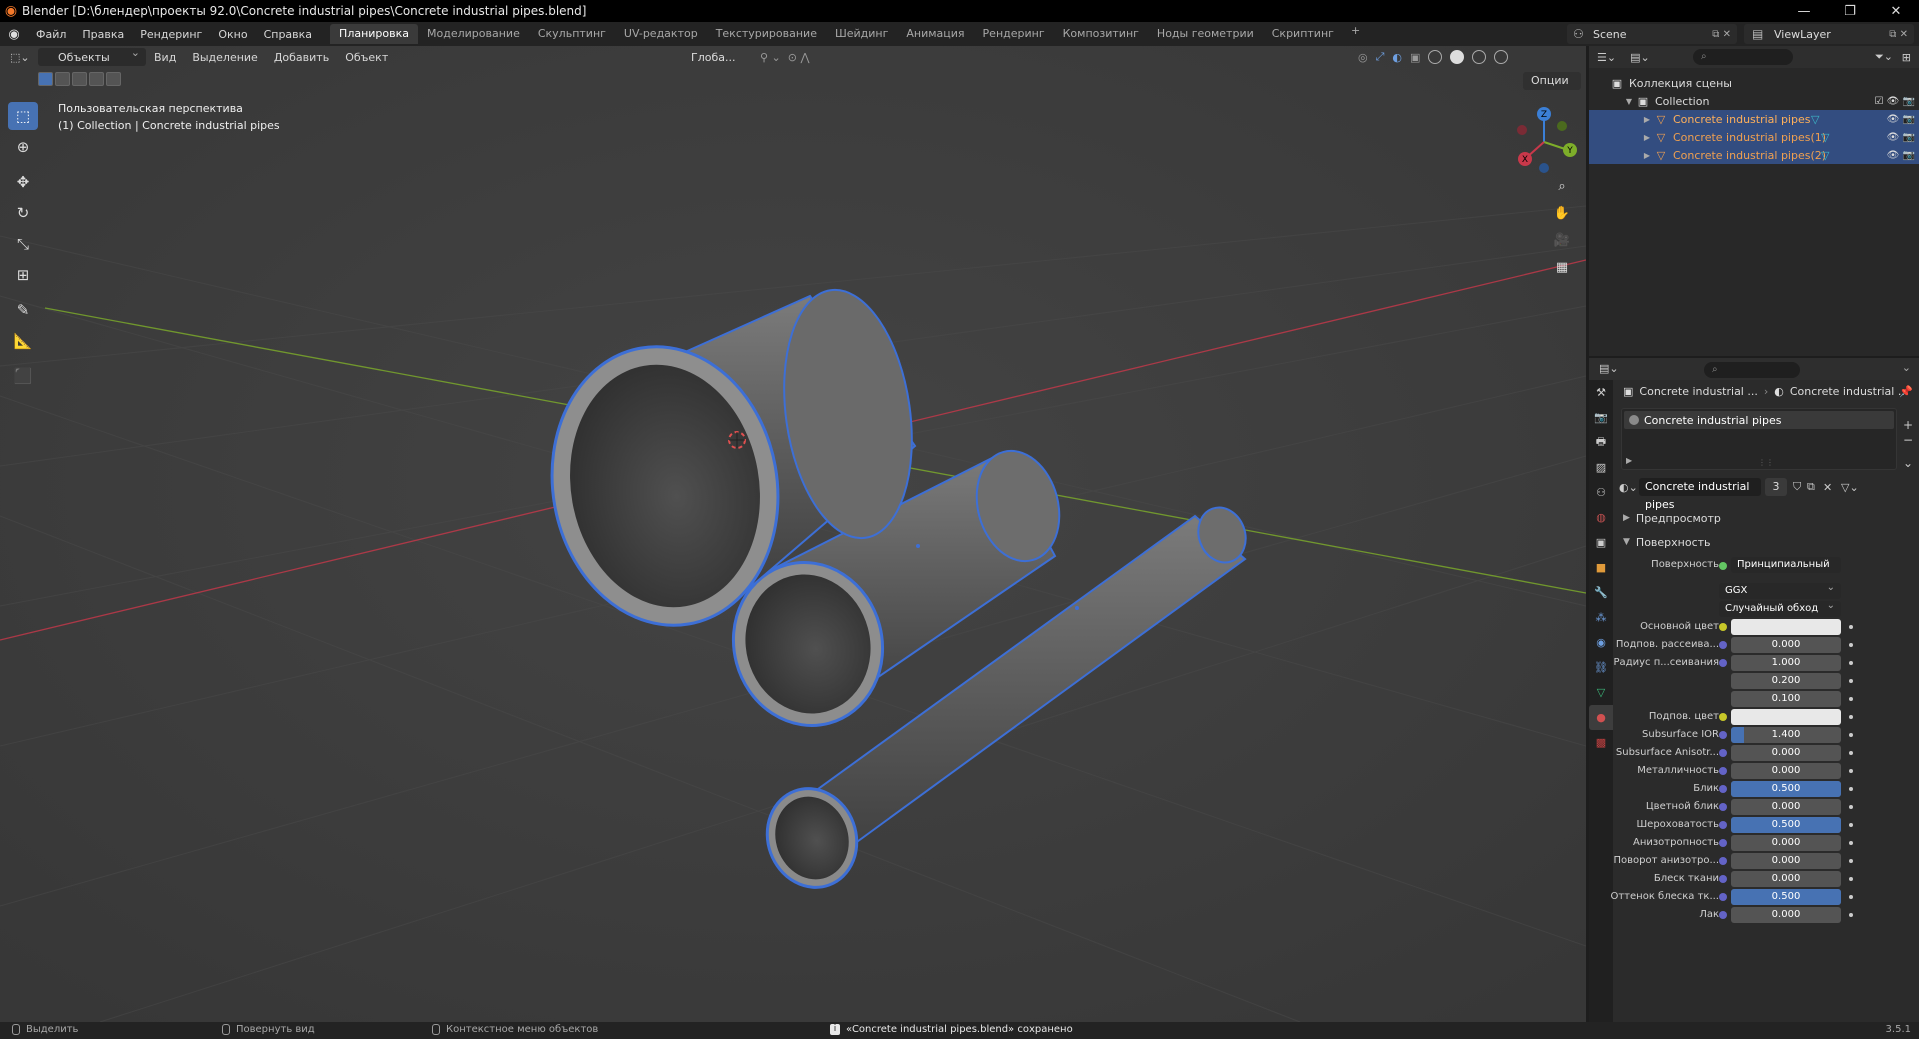 Image resolution: width=1919 pixels, height=1039 pixels. What do you see at coordinates (1562, 267) in the screenshot?
I see `ortho-grid-icon: ▦` at bounding box center [1562, 267].